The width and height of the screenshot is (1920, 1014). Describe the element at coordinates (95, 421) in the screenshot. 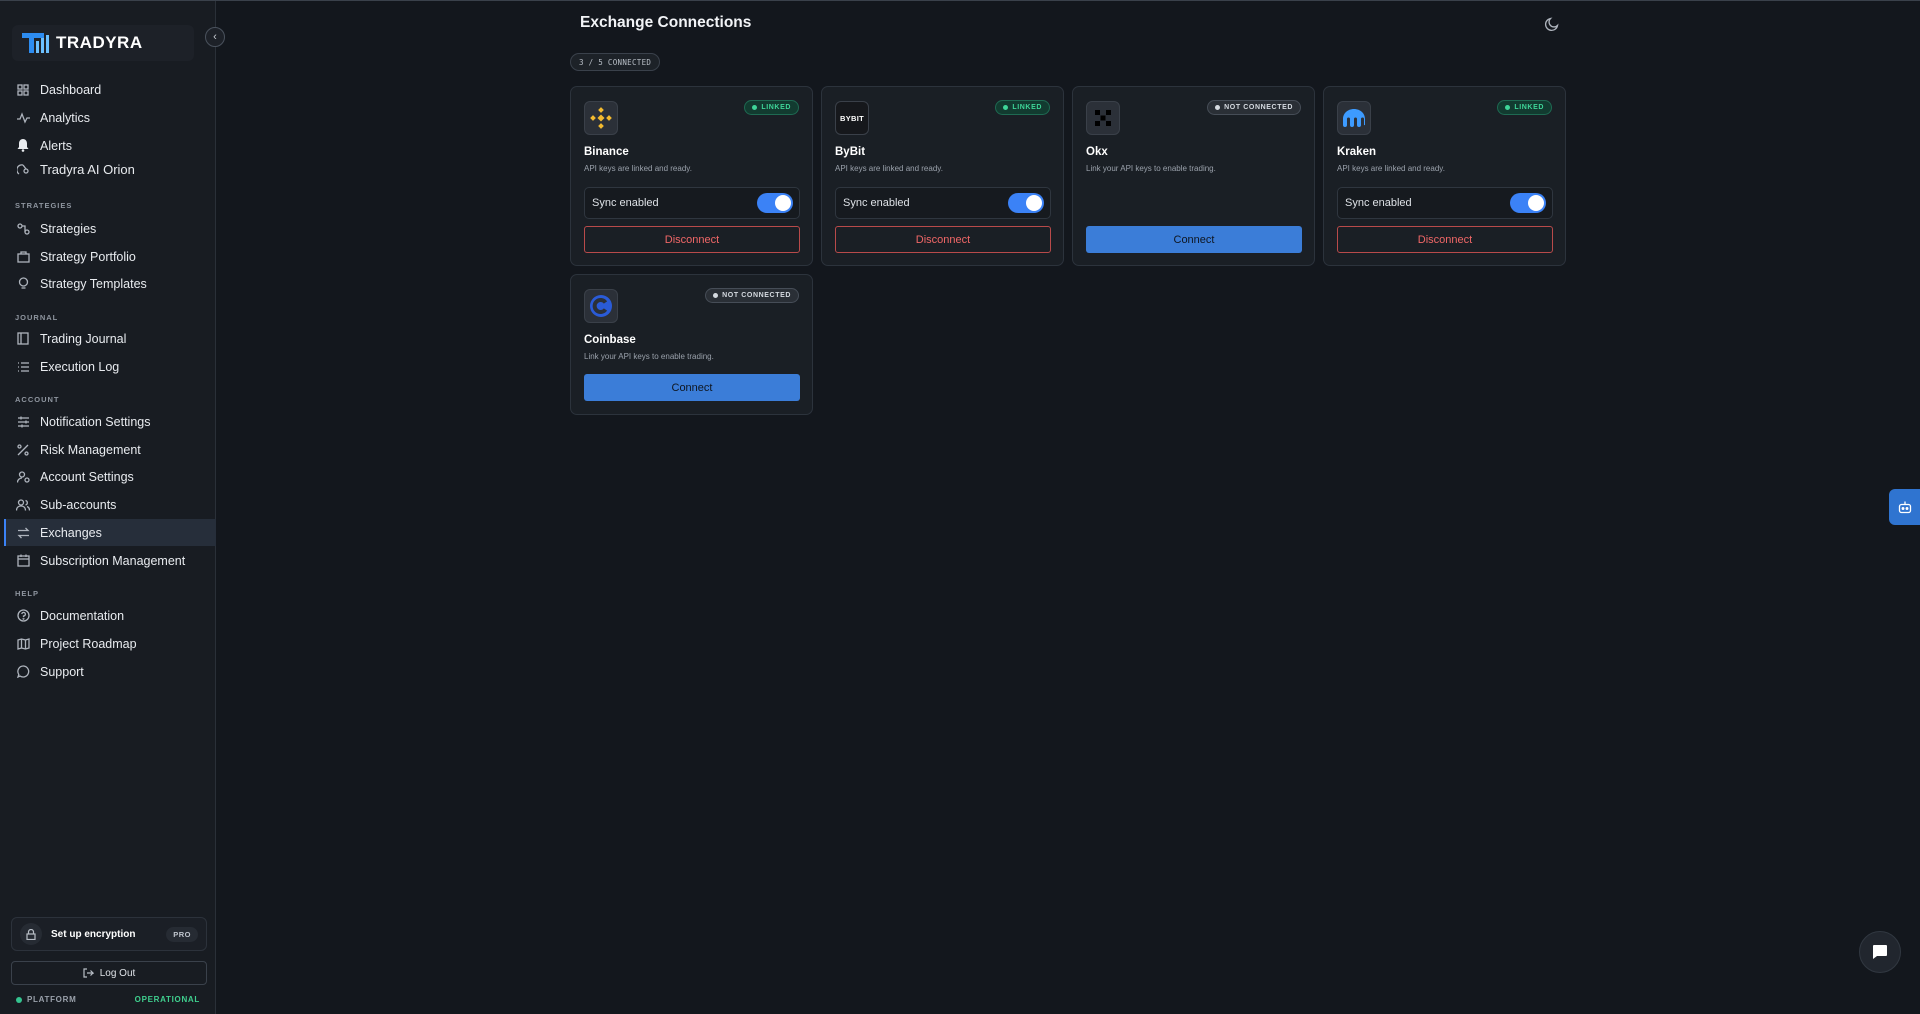

I see `sidebar-item-label: Notification Settings` at that location.